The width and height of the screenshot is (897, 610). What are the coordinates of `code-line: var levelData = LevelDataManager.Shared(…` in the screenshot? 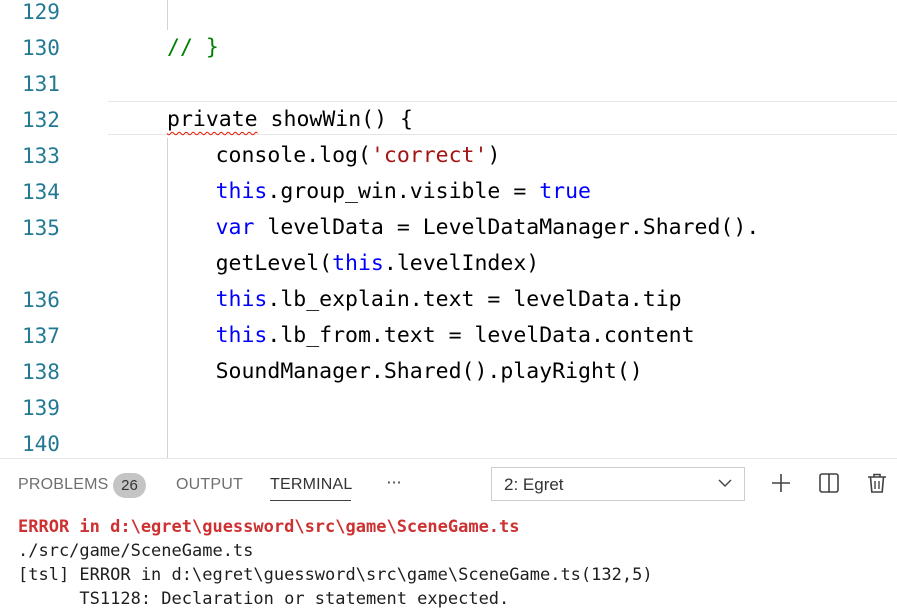 It's located at (488, 228).